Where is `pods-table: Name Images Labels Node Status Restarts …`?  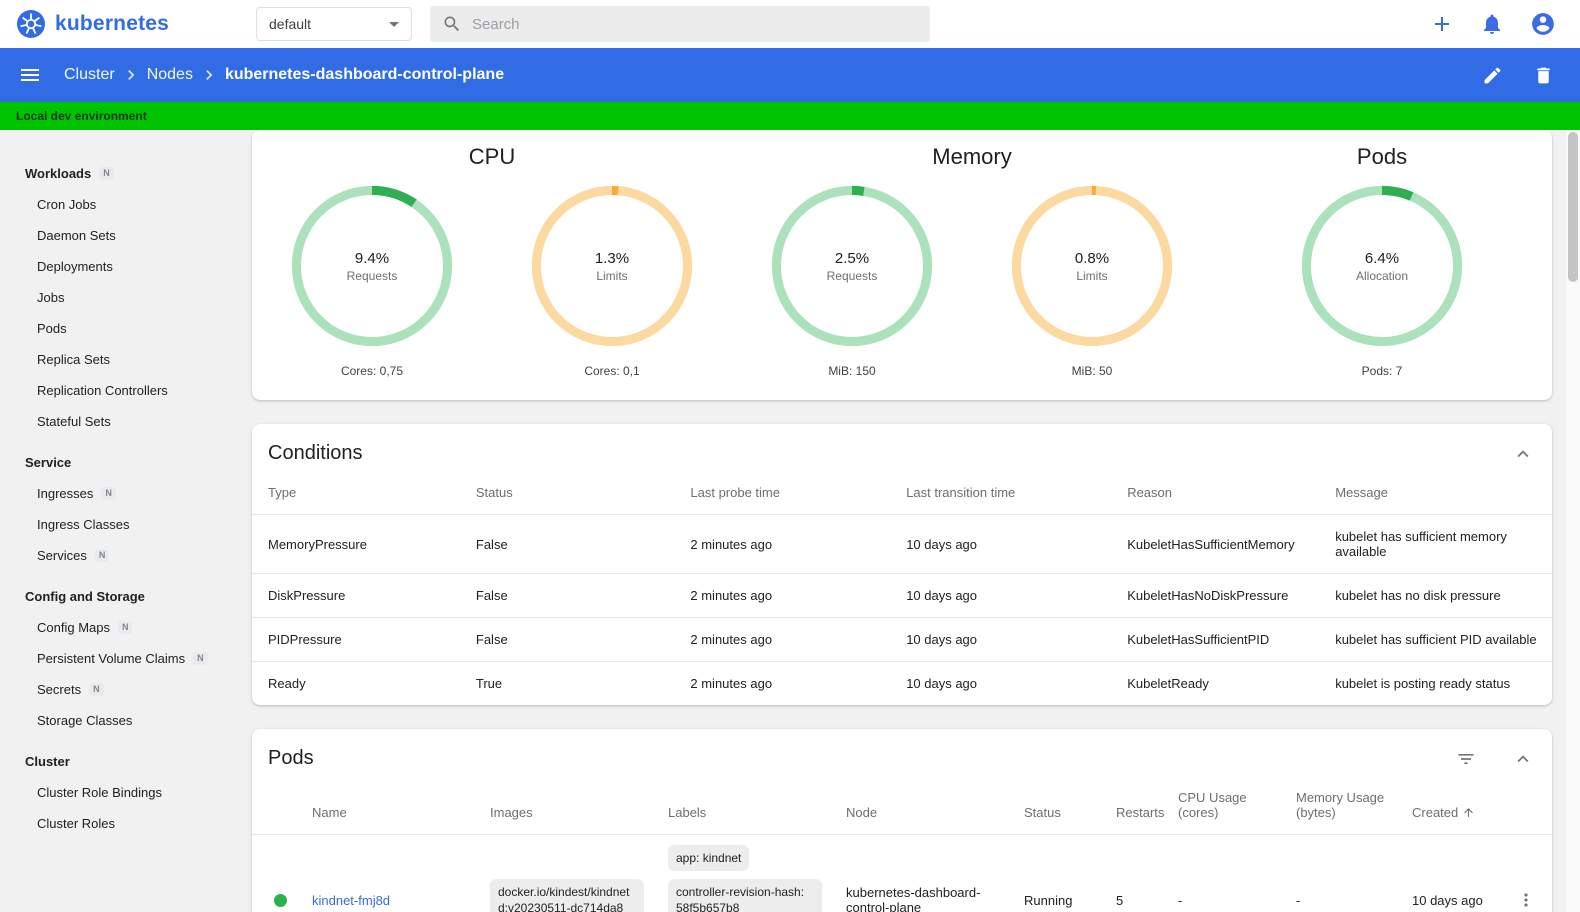 pods-table: Name Images Labels Node Status Restarts … is located at coordinates (902, 847).